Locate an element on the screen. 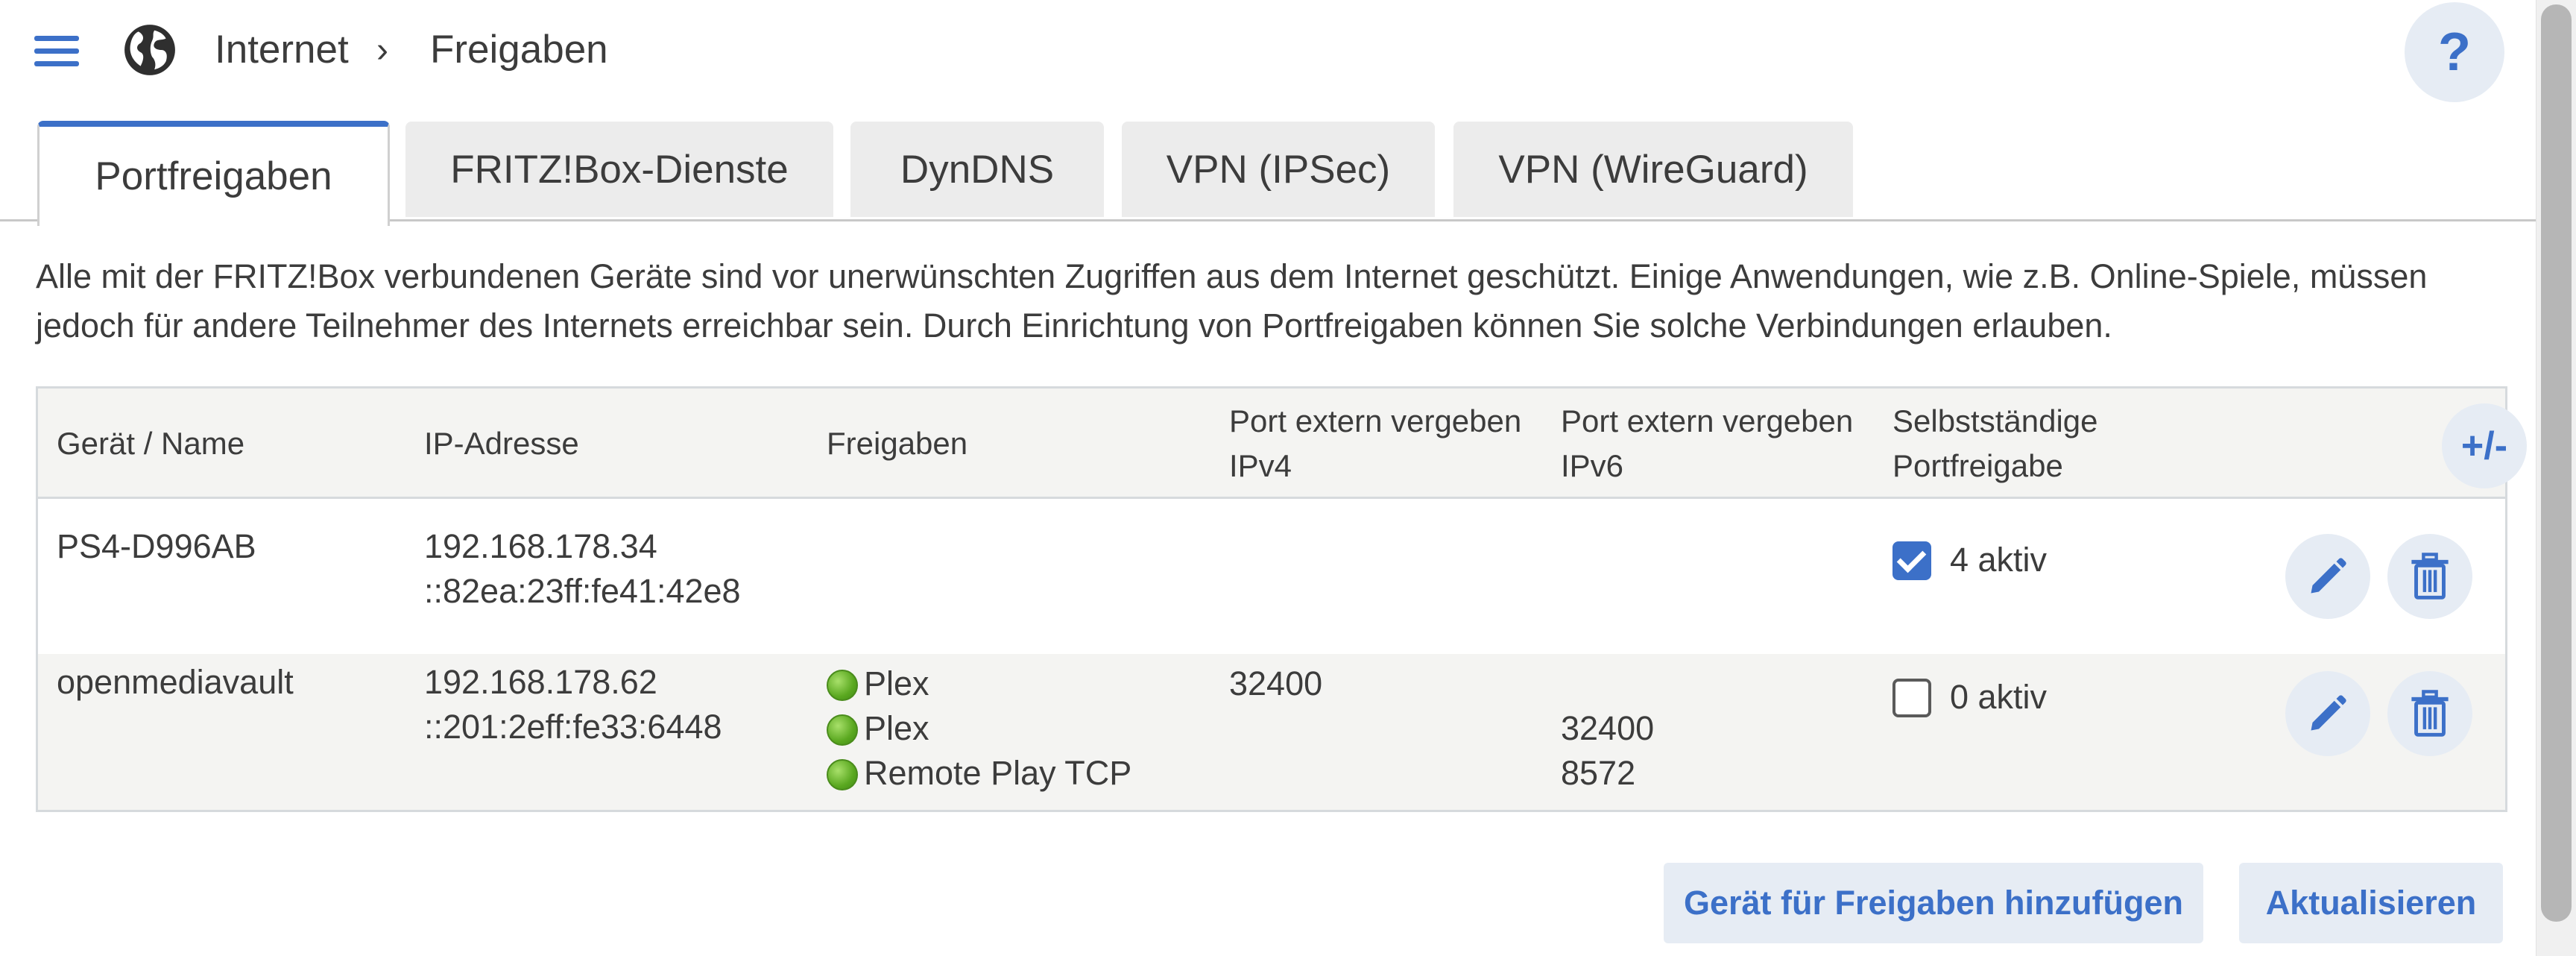 Image resolution: width=2576 pixels, height=956 pixels. header-port-ipv4-line2: IPv4 is located at coordinates (1261, 465).